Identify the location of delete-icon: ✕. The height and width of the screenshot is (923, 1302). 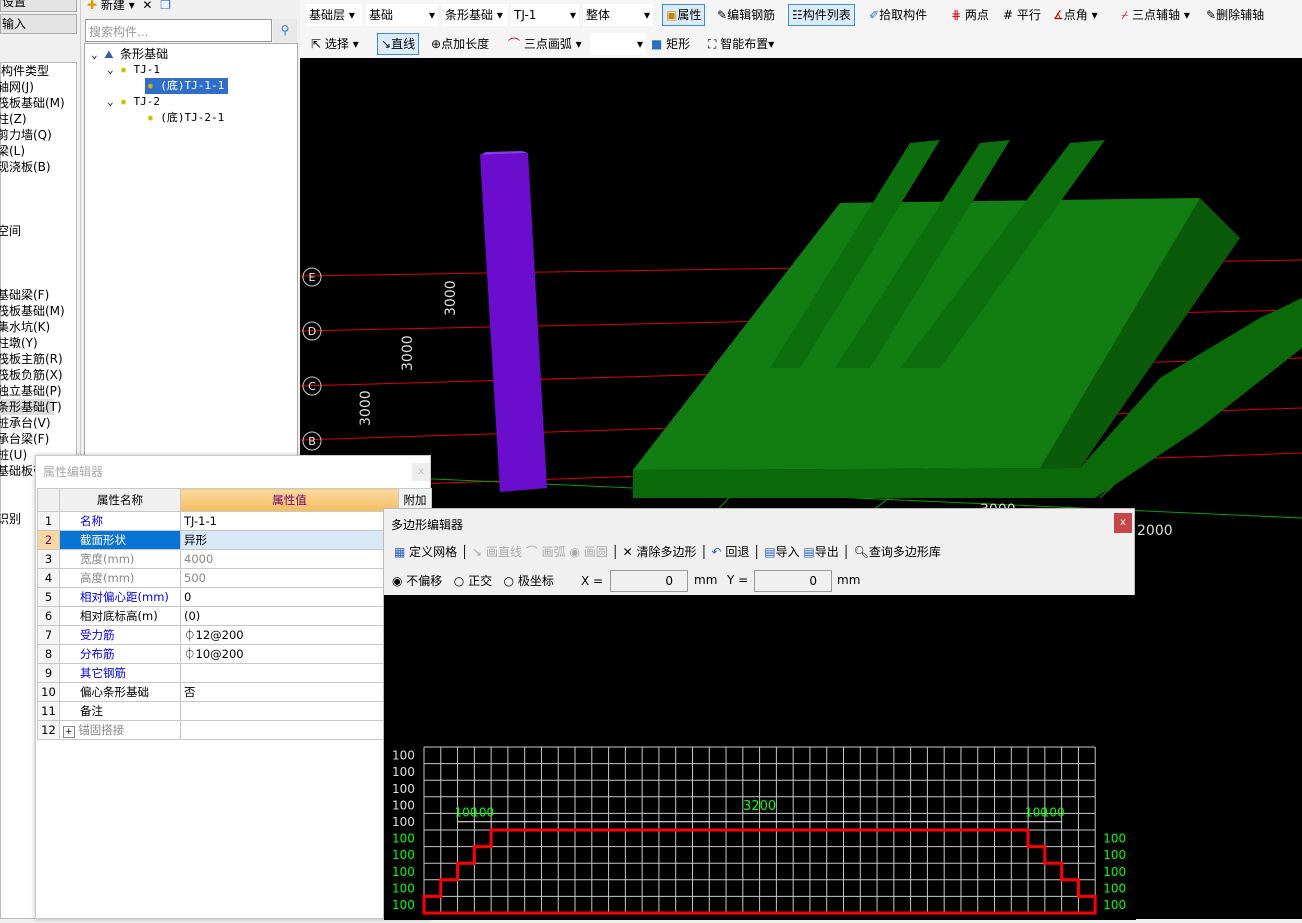
(147, 6).